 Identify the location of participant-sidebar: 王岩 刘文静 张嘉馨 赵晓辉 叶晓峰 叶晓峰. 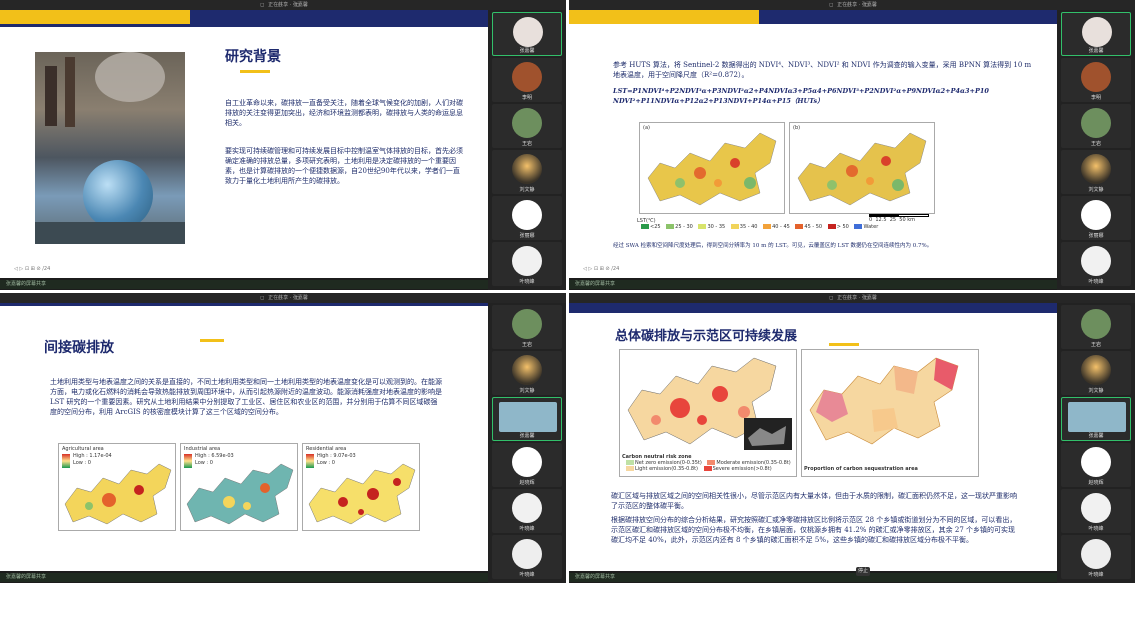
(527, 443).